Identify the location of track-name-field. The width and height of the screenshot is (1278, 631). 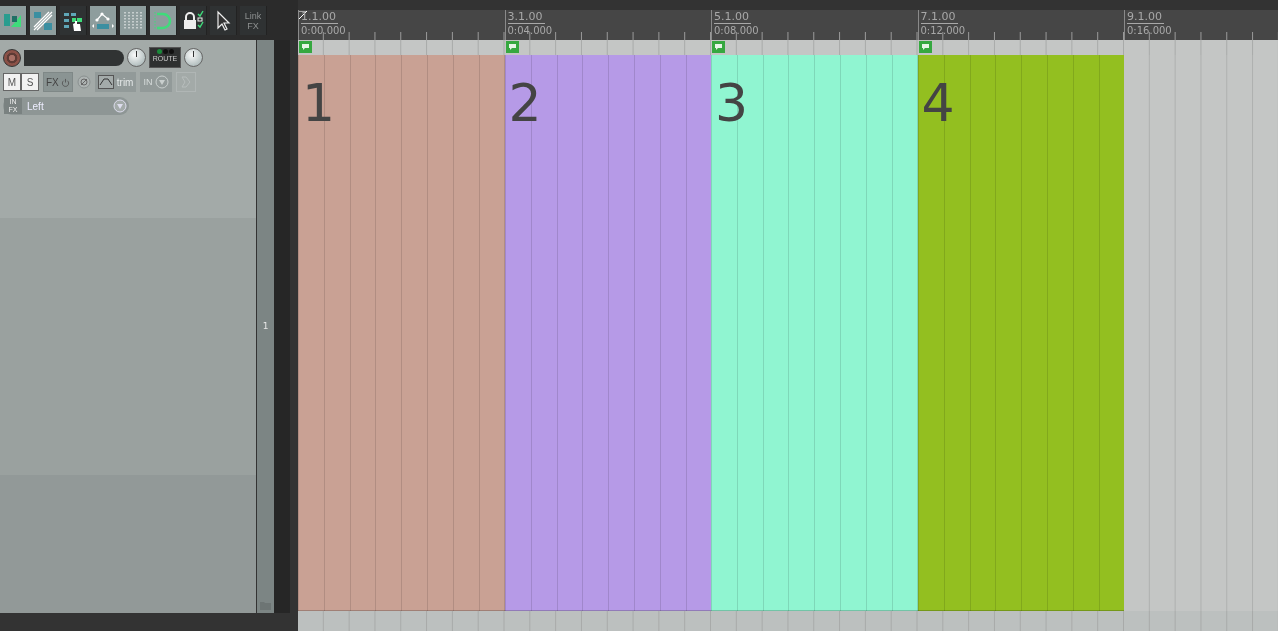
(74, 57).